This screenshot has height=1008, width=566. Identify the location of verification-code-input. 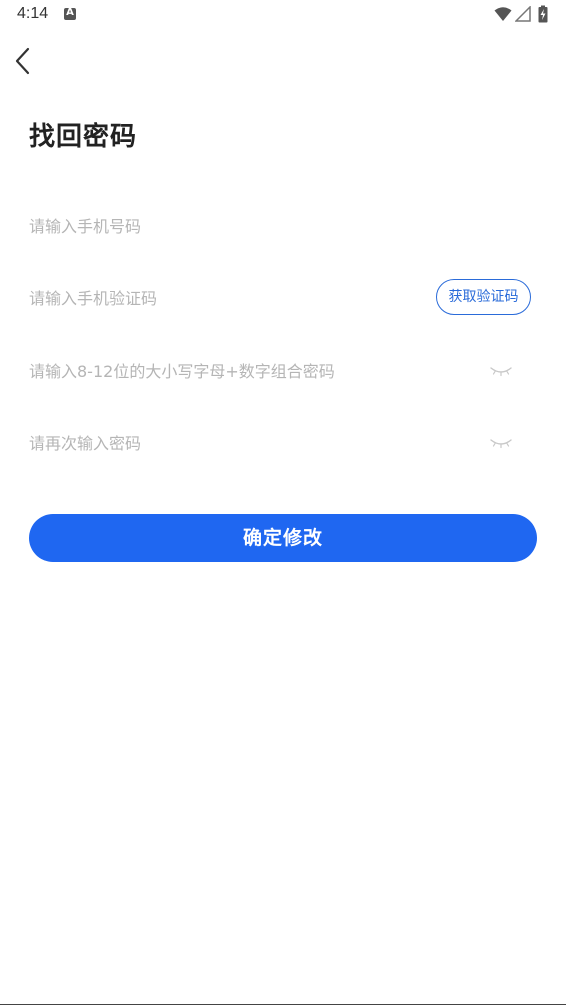
(219, 298).